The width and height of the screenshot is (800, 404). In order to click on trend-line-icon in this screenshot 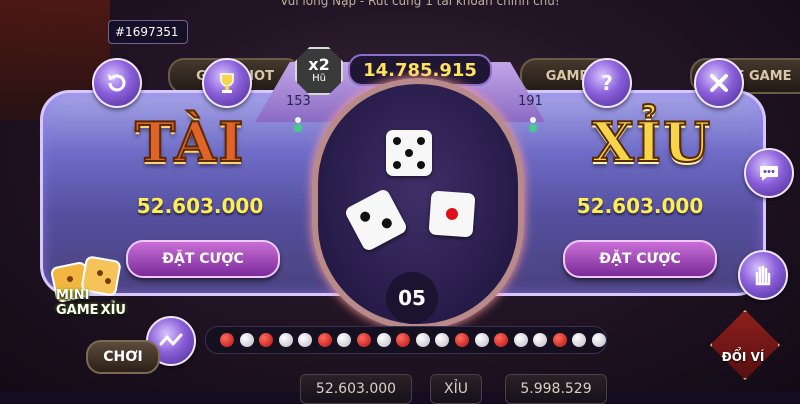, I will do `click(171, 339)`.